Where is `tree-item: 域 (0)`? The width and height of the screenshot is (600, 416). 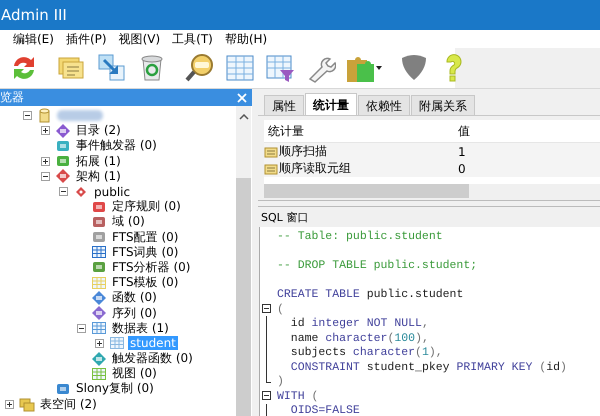 tree-item: 域 (0) is located at coordinates (128, 221).